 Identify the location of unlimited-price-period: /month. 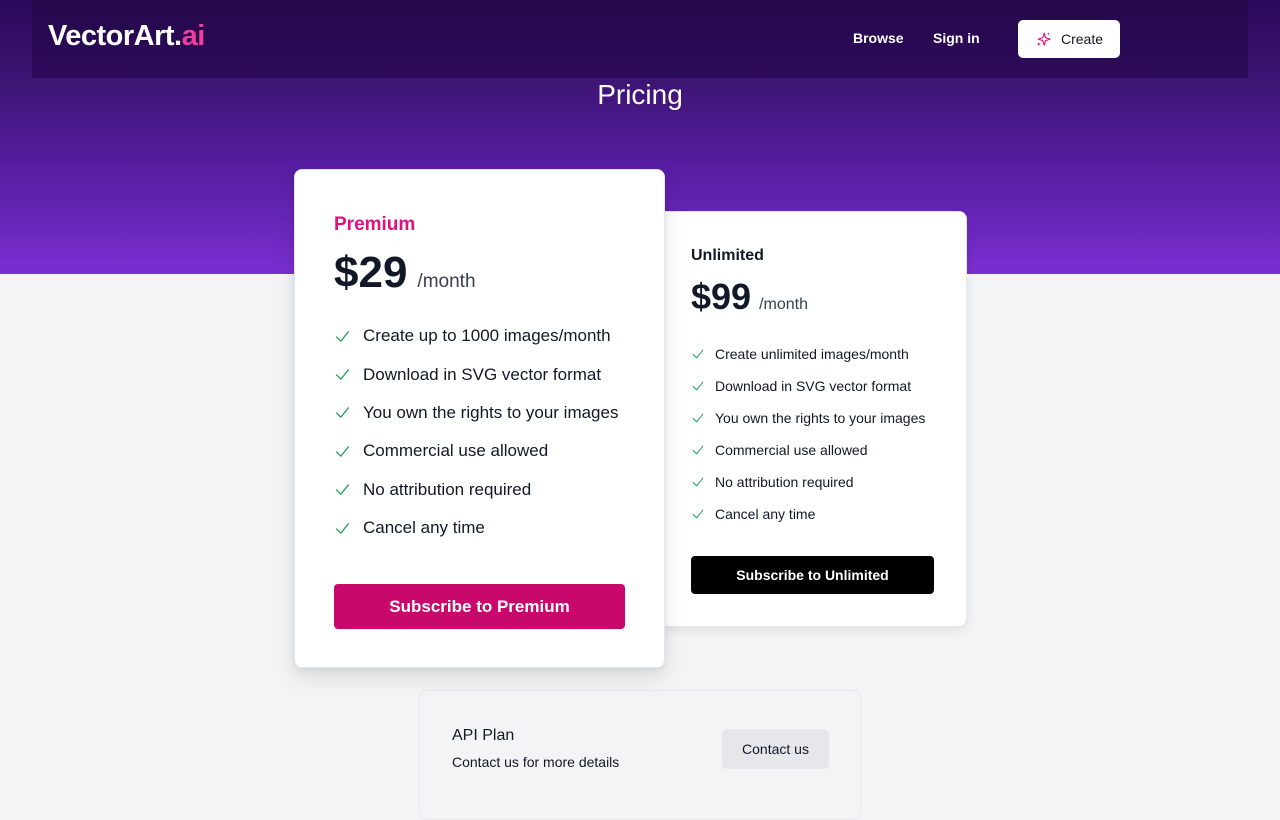
(783, 304).